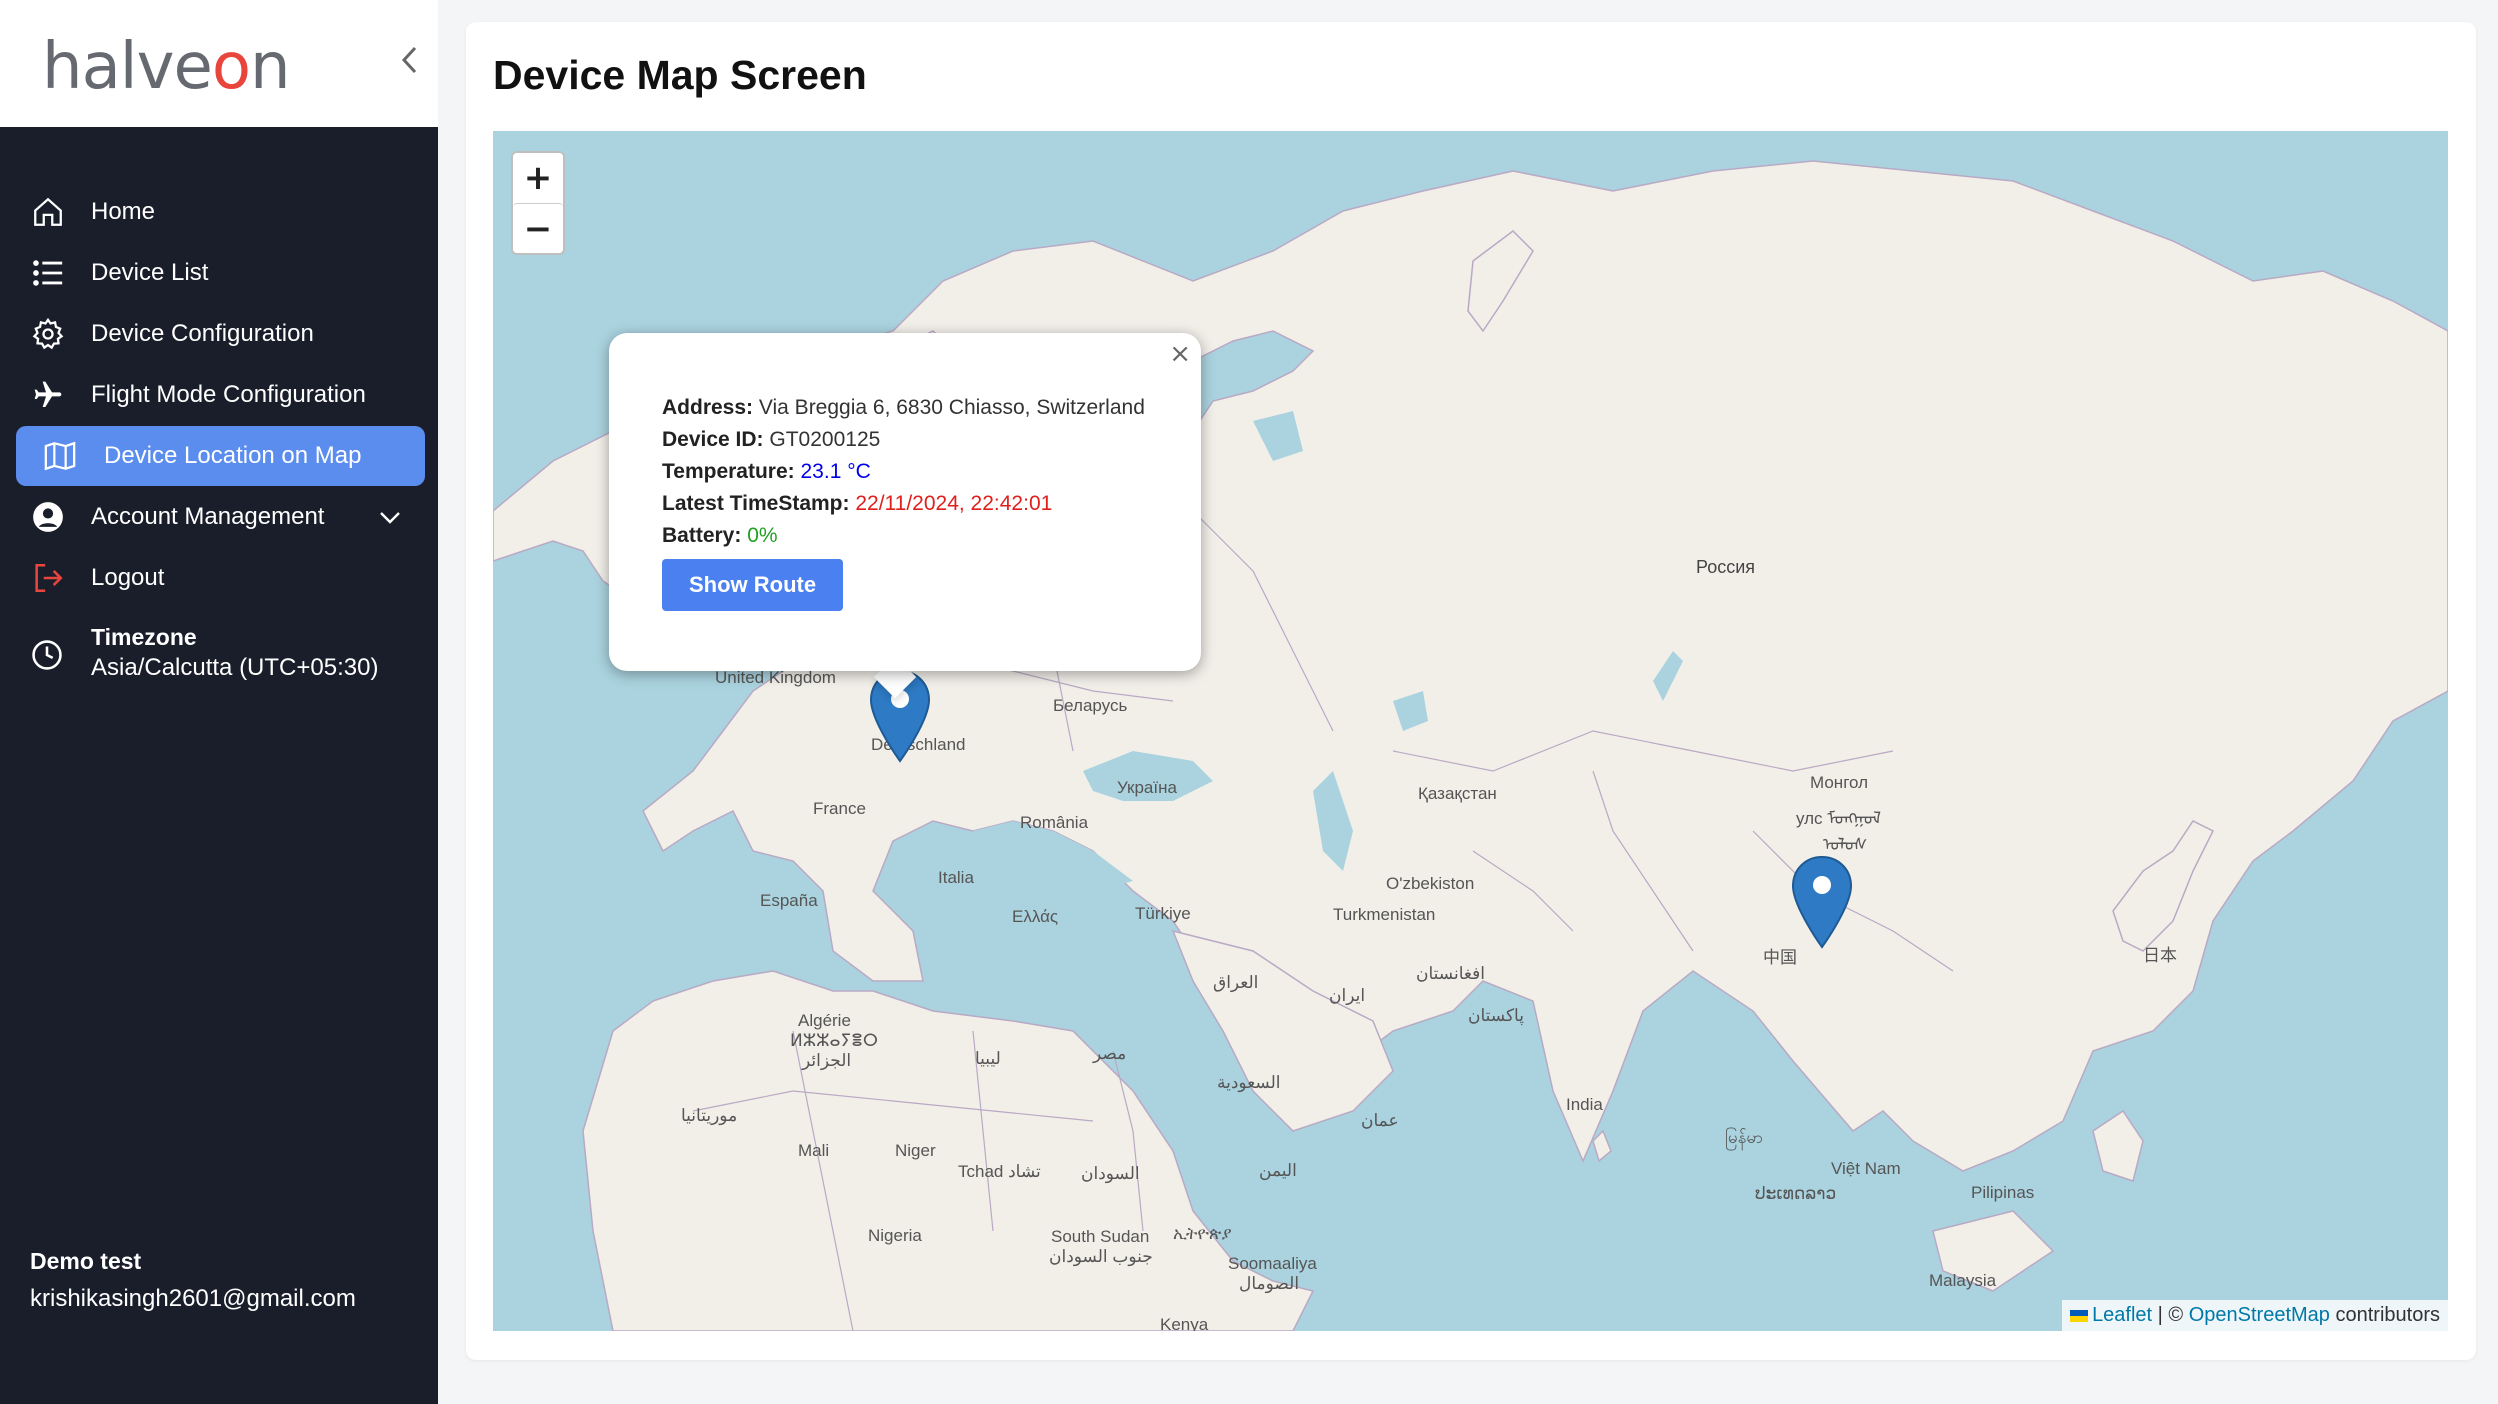 This screenshot has height=1404, width=2498. Describe the element at coordinates (1866, 1168) in the screenshot. I see `map-place-label: Việt Nam` at that location.